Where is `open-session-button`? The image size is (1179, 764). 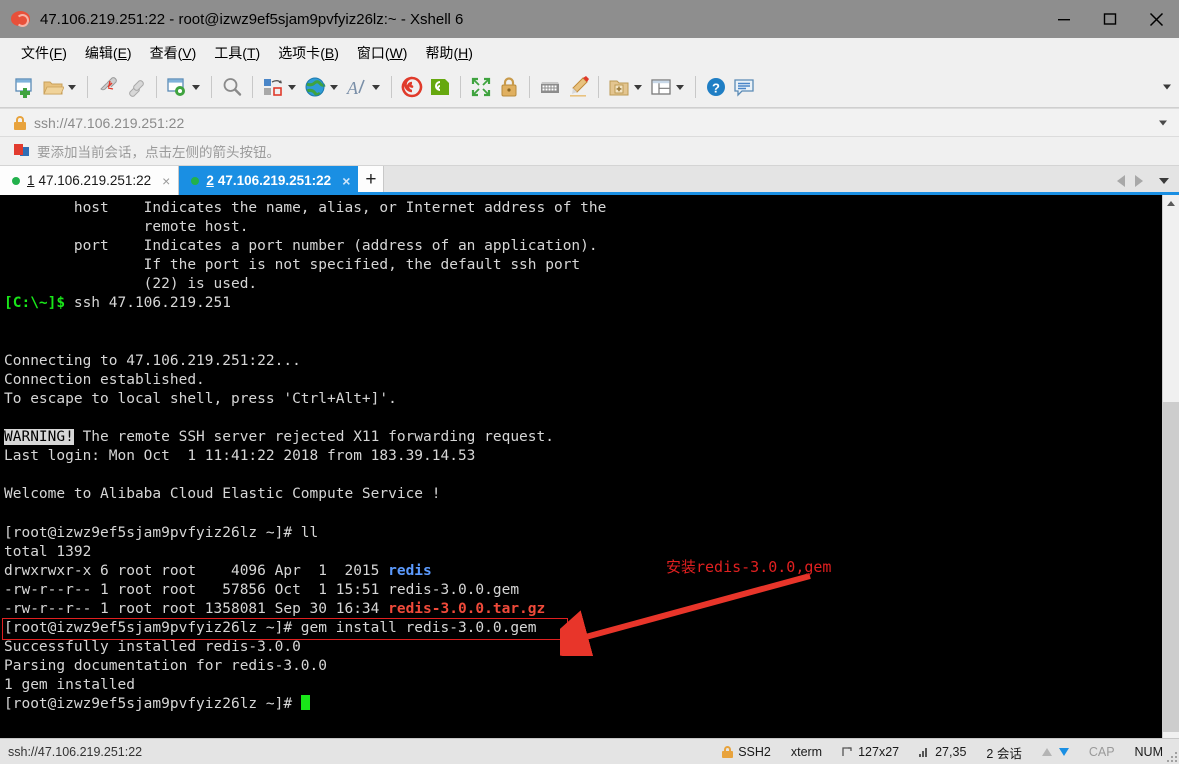 open-session-button is located at coordinates (60, 87).